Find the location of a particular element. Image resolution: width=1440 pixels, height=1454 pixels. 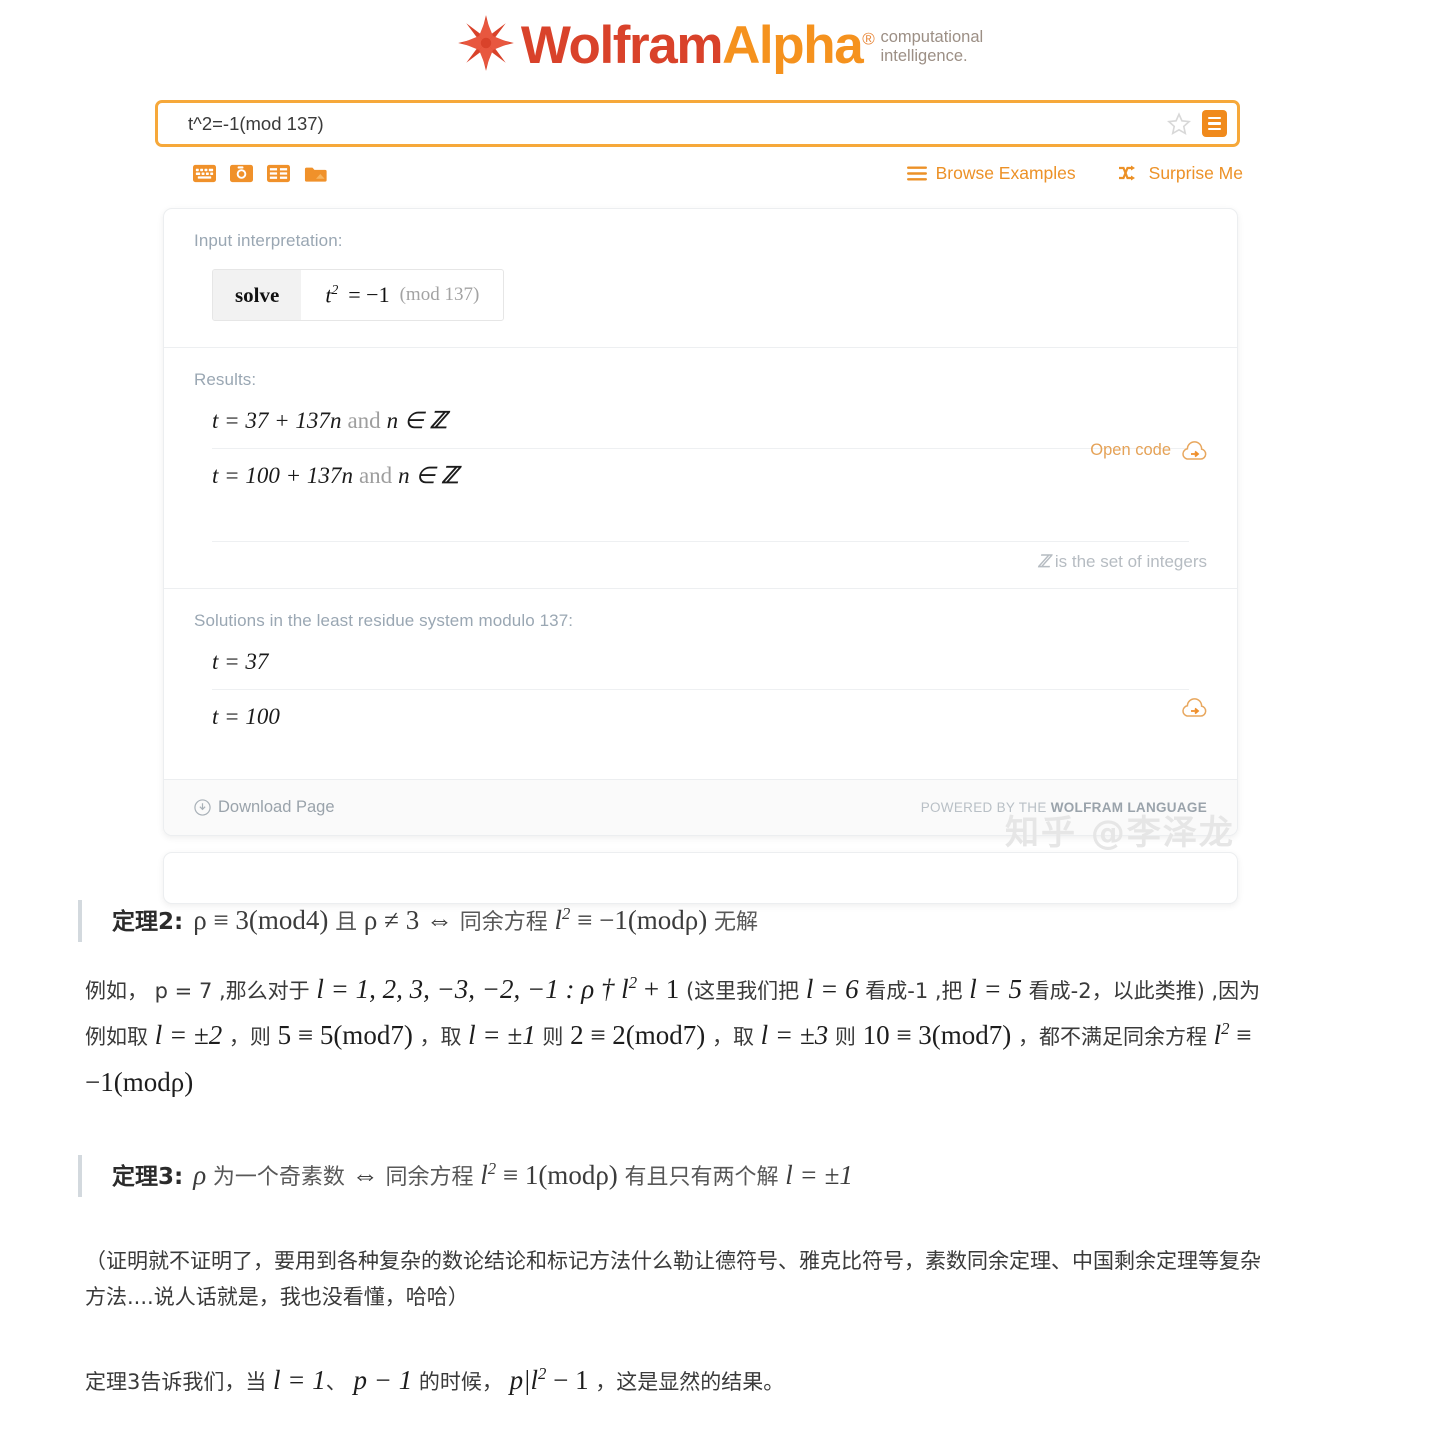

example-seg1: 例如， p = 7 ,那么对于 is located at coordinates (201, 990).